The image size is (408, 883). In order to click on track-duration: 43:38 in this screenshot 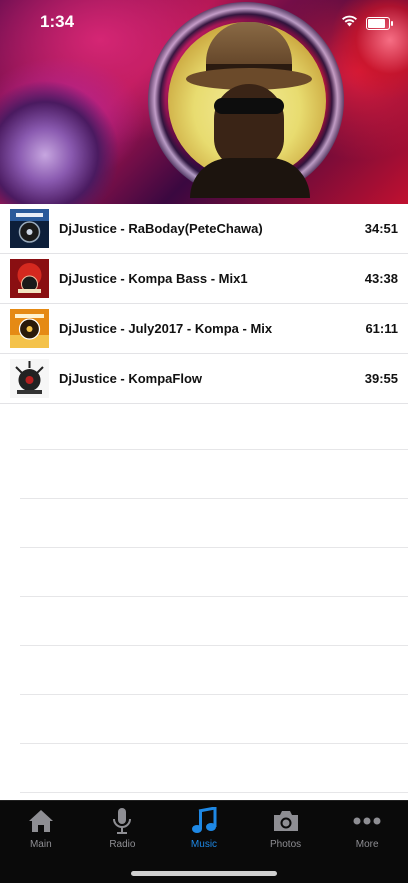, I will do `click(381, 278)`.